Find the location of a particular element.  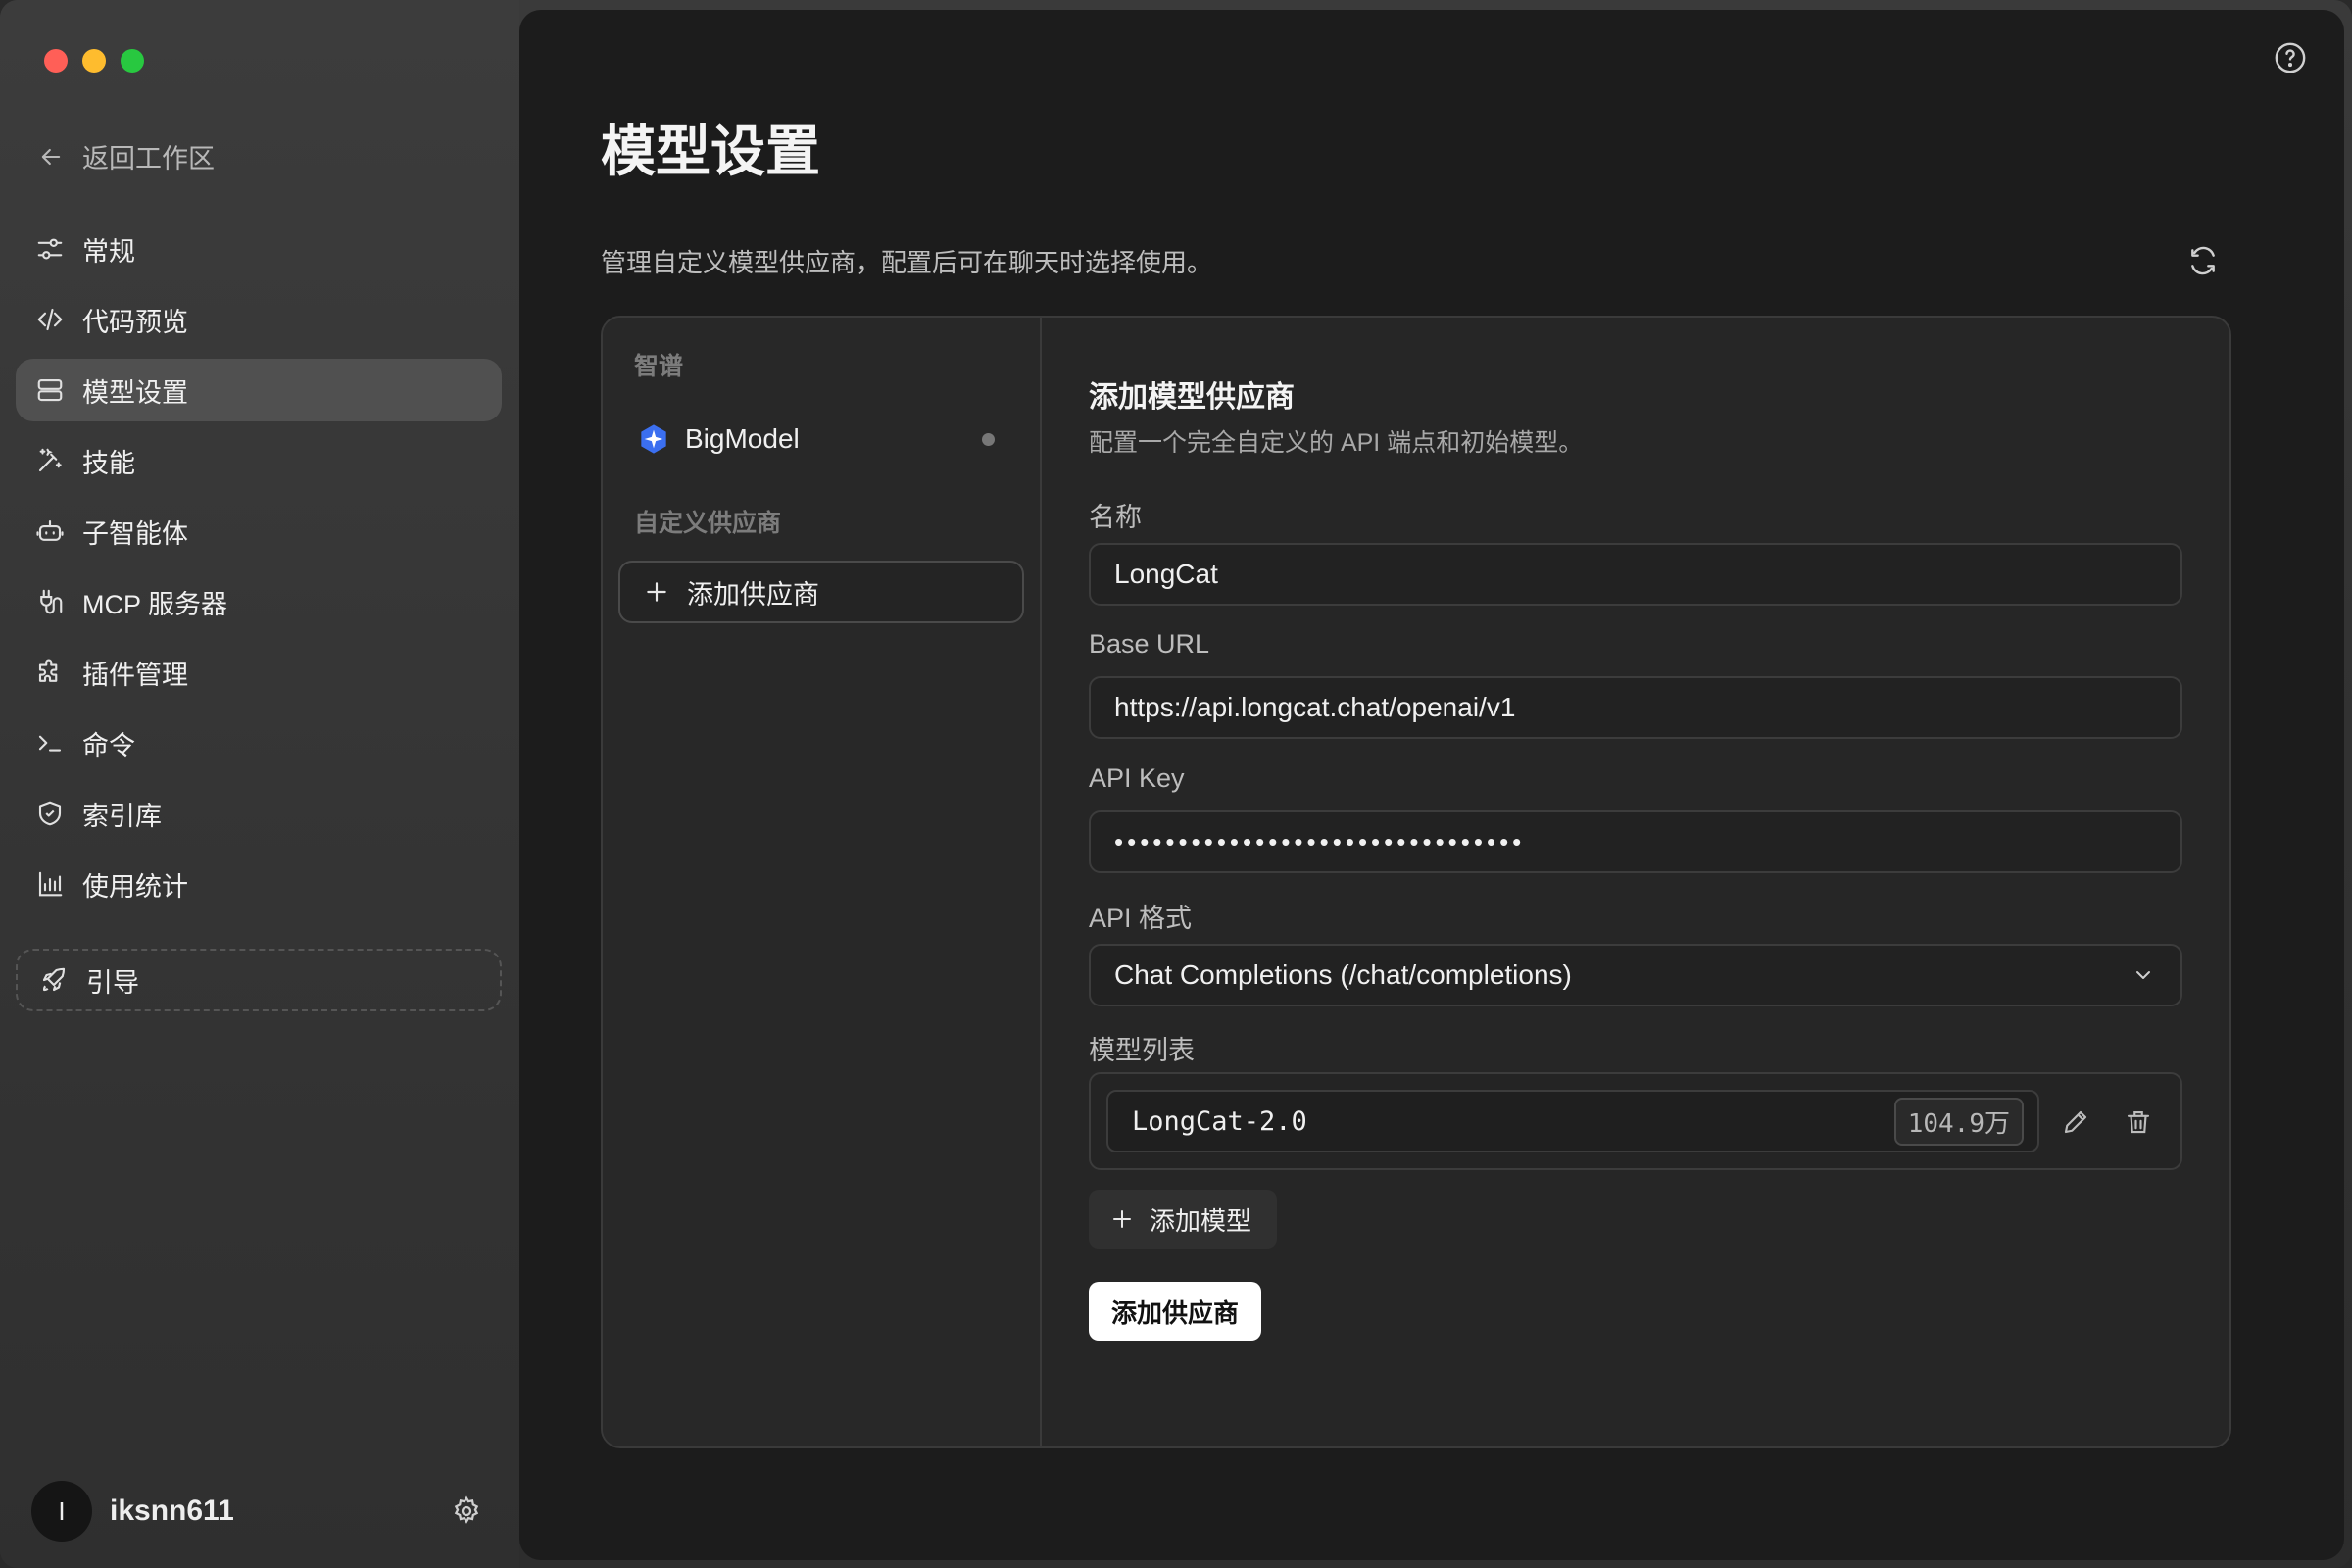

api-format-value: Chat Completions (/chat/completions) is located at coordinates (1343, 974).